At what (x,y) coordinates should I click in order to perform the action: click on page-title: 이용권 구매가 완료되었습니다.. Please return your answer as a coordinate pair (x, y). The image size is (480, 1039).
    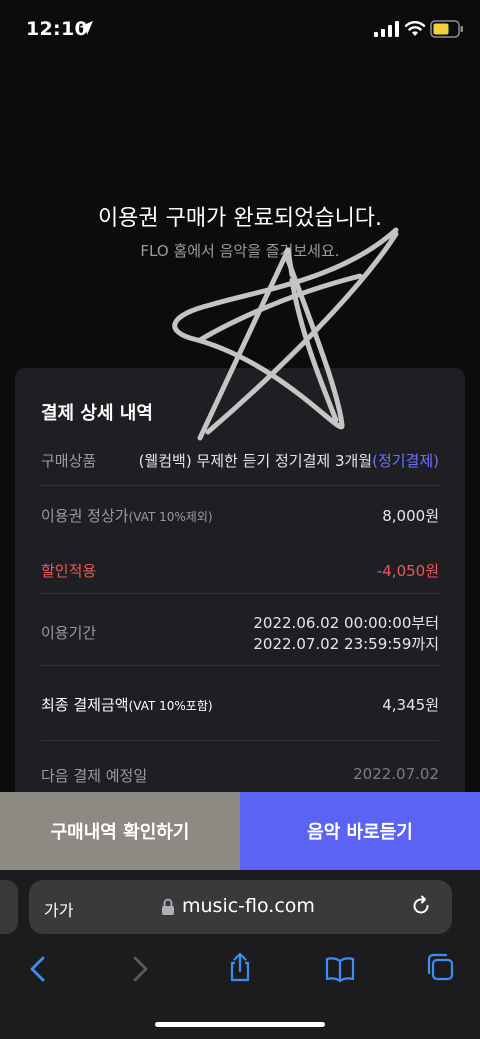
    Looking at the image, I should click on (240, 218).